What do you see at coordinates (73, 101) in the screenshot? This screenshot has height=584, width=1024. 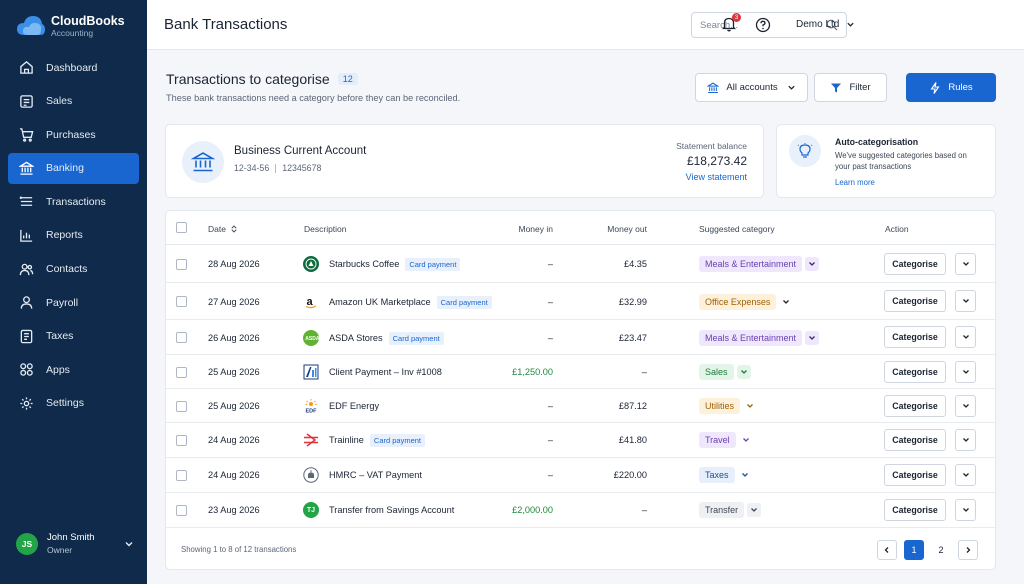 I see `sidebar-item-sales: Sales` at bounding box center [73, 101].